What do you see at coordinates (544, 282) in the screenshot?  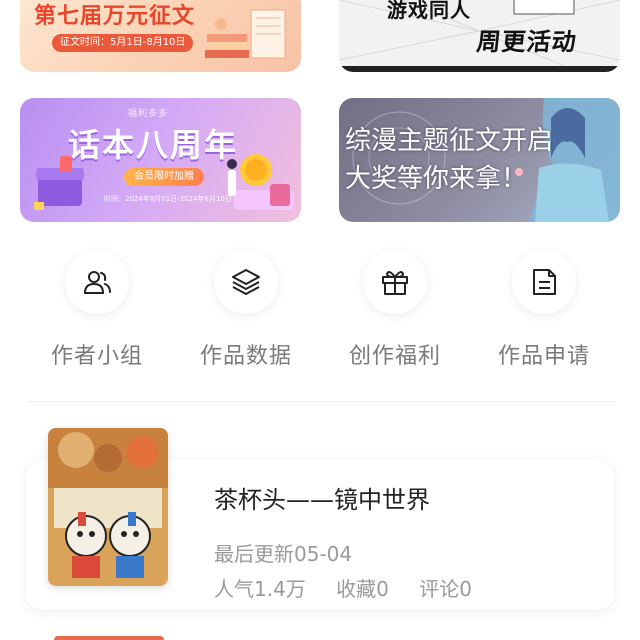 I see `document-icon` at bounding box center [544, 282].